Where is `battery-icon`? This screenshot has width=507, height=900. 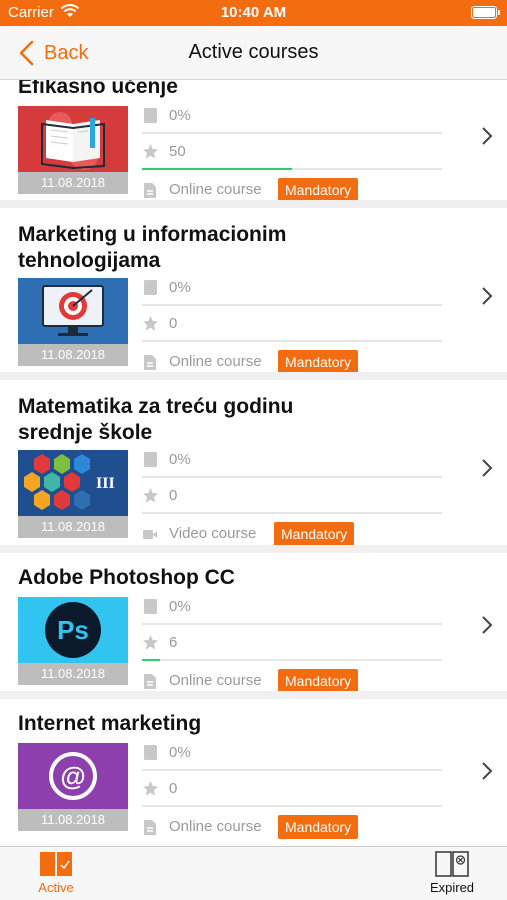 battery-icon is located at coordinates (485, 12).